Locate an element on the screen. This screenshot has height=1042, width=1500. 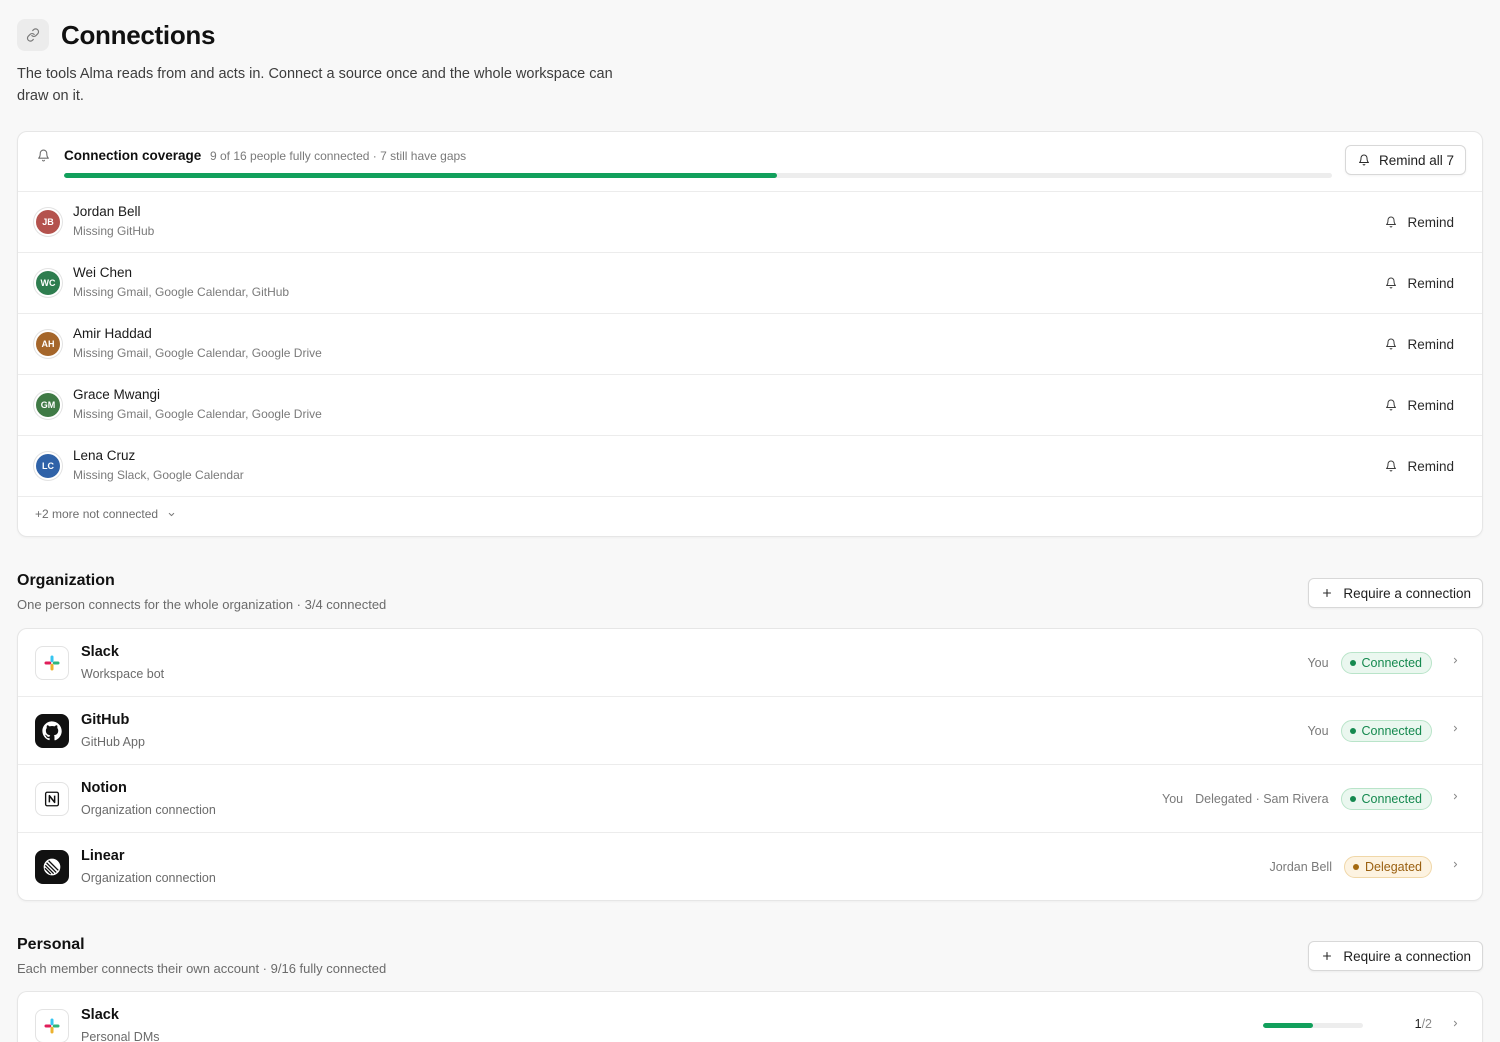
connection-type: Organization connection is located at coordinates (148, 878).